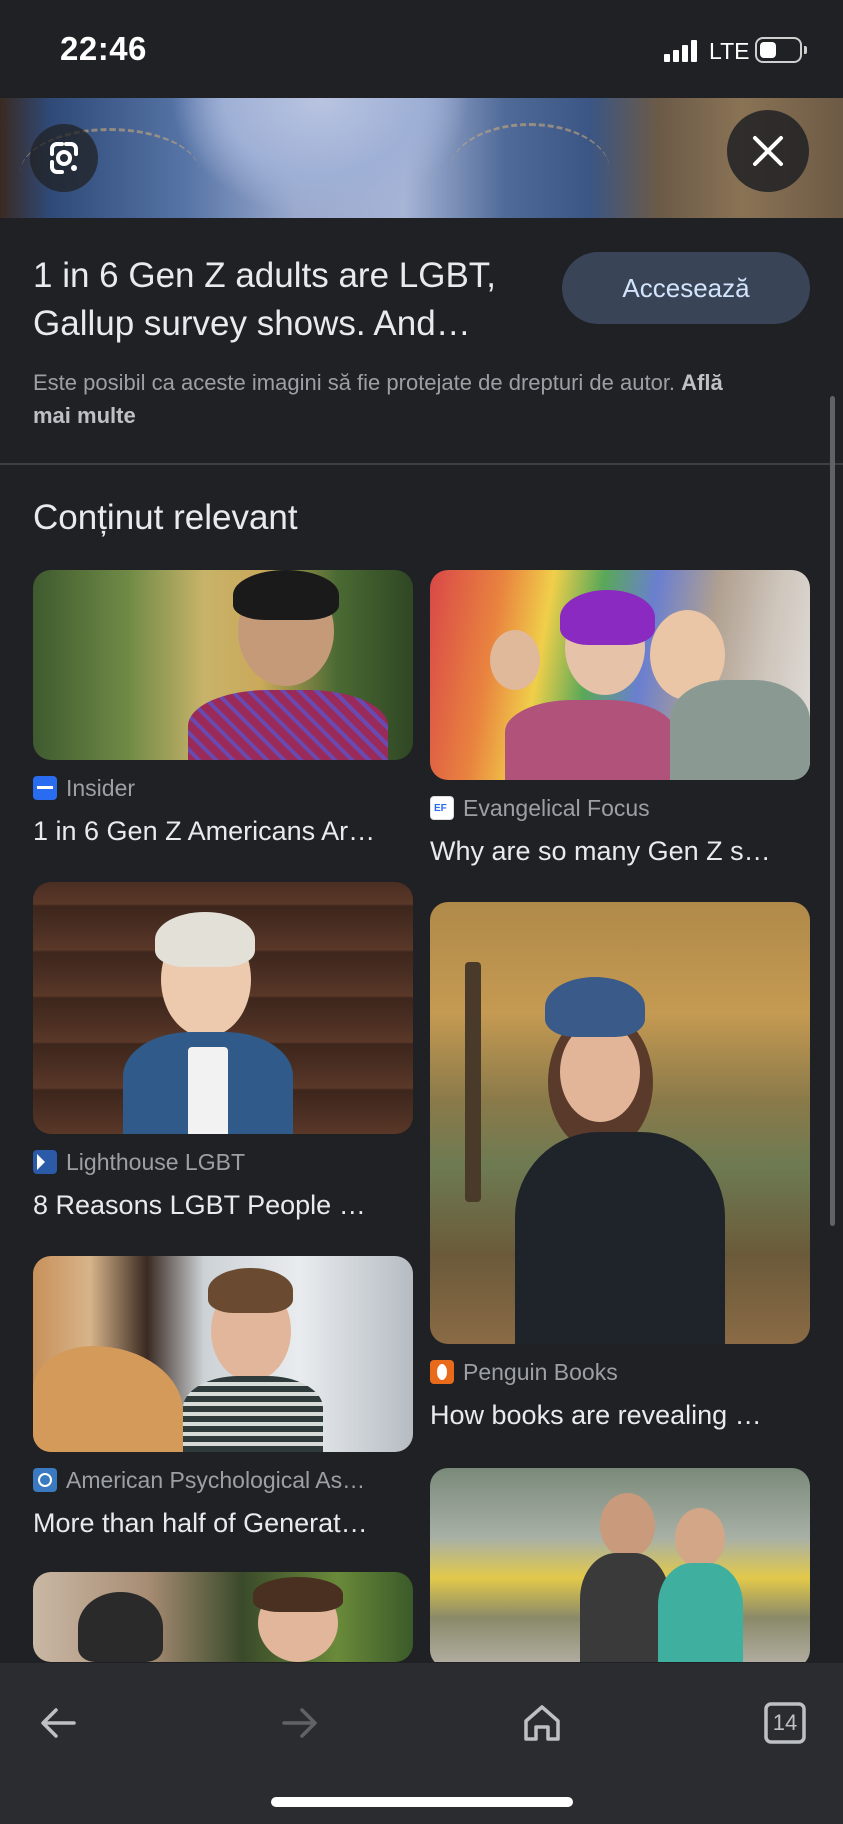 The height and width of the screenshot is (1824, 843). I want to click on close-button, so click(768, 151).